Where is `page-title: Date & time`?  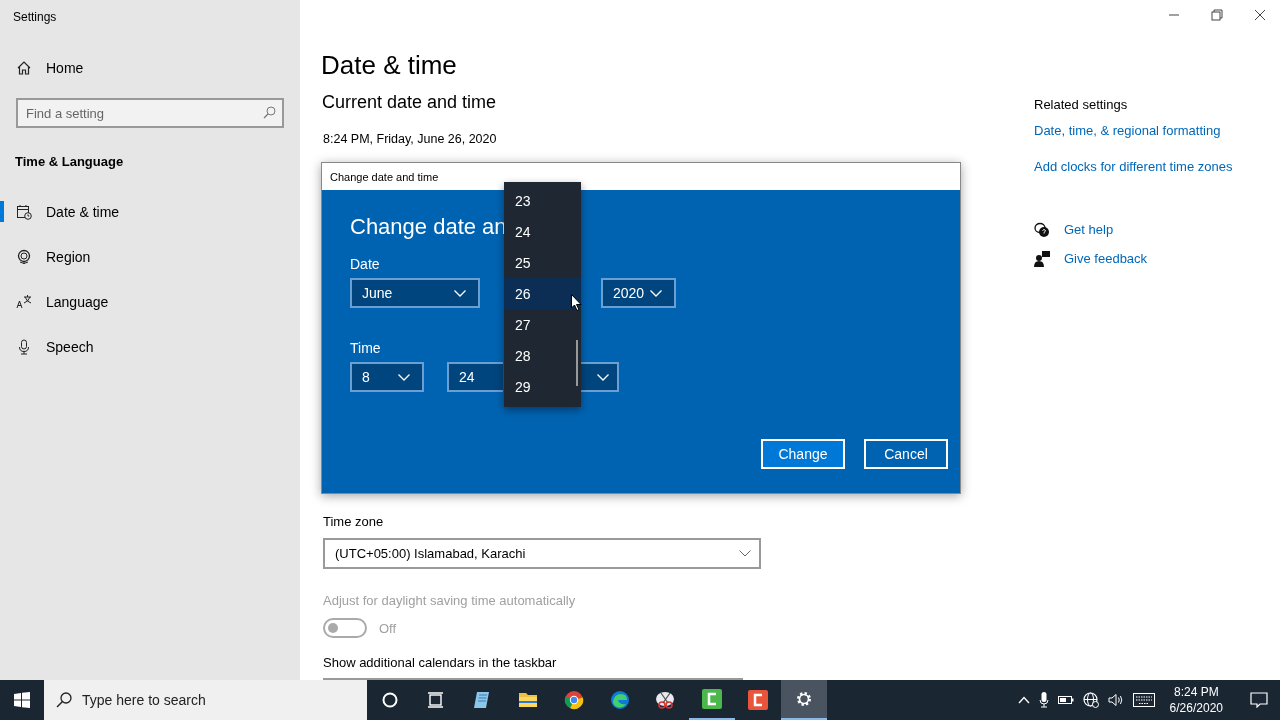 page-title: Date & time is located at coordinates (389, 66).